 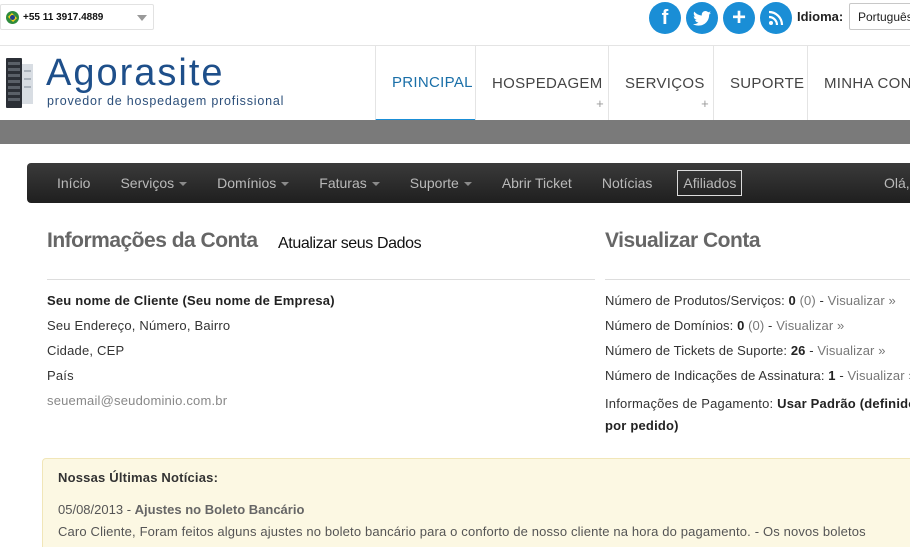 I want to click on rss-icon, so click(x=776, y=18).